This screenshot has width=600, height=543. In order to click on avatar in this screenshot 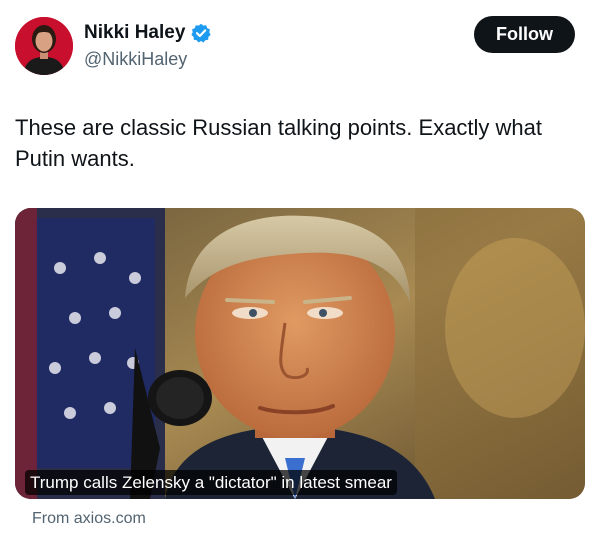, I will do `click(44, 46)`.